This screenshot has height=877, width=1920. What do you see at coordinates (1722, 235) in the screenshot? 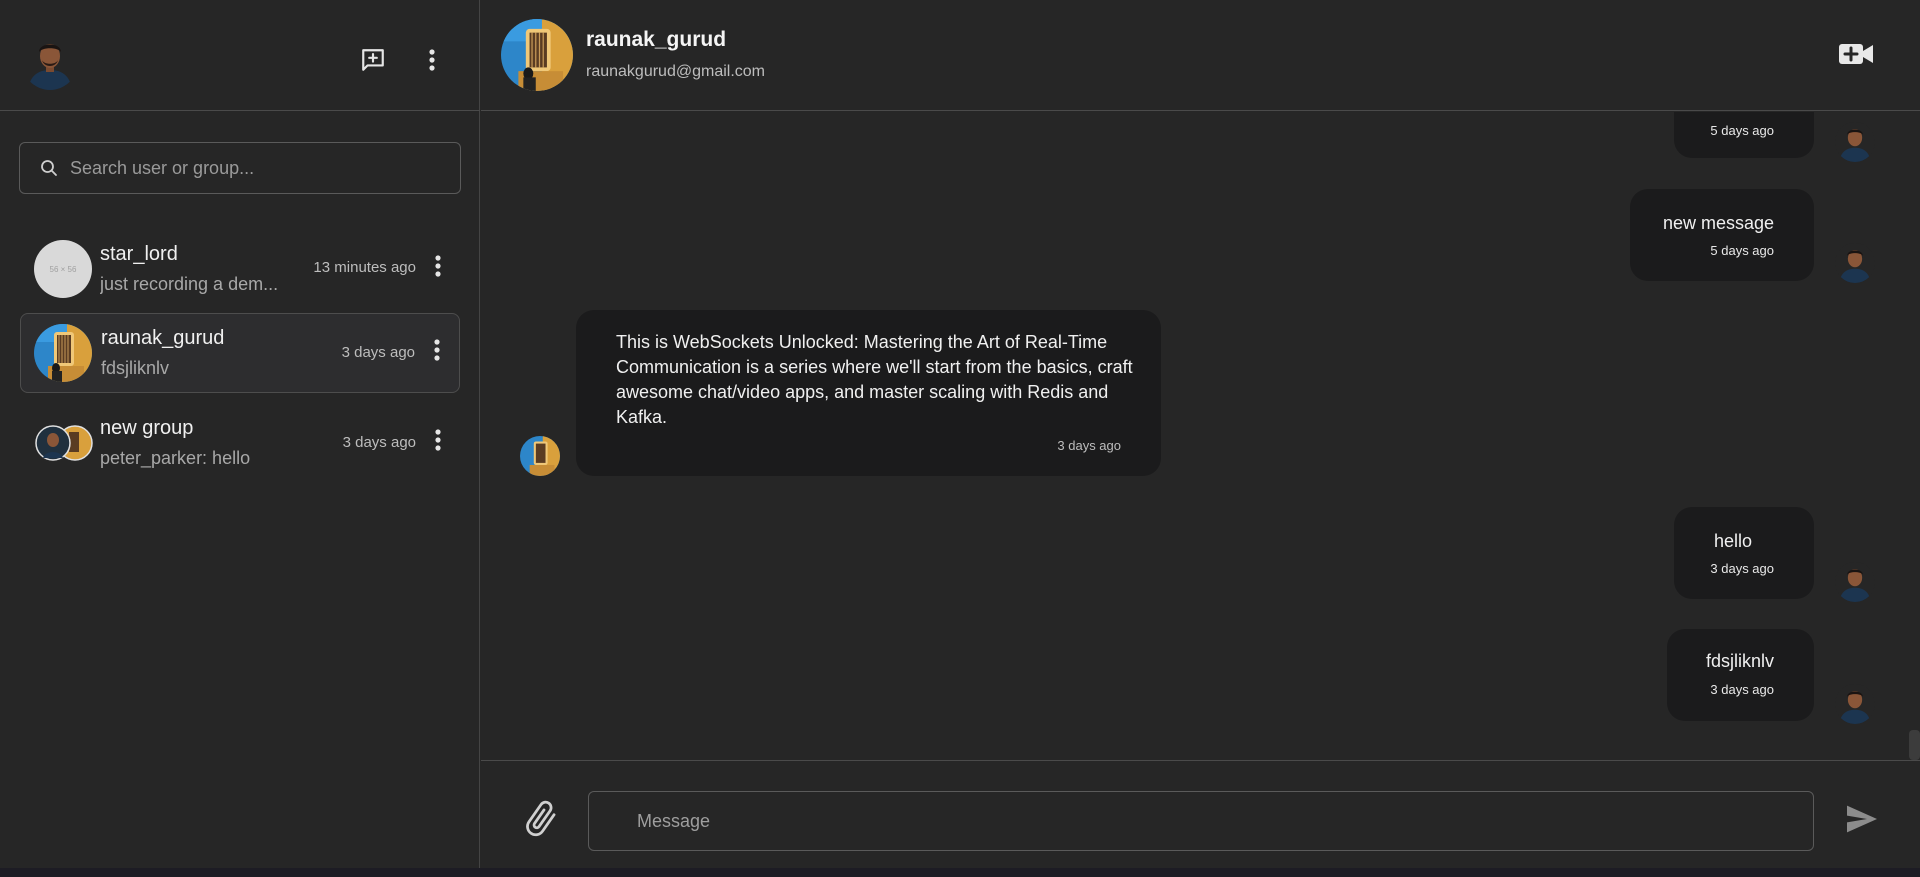
I see `message-bubble-sent: new message 5 days ago` at bounding box center [1722, 235].